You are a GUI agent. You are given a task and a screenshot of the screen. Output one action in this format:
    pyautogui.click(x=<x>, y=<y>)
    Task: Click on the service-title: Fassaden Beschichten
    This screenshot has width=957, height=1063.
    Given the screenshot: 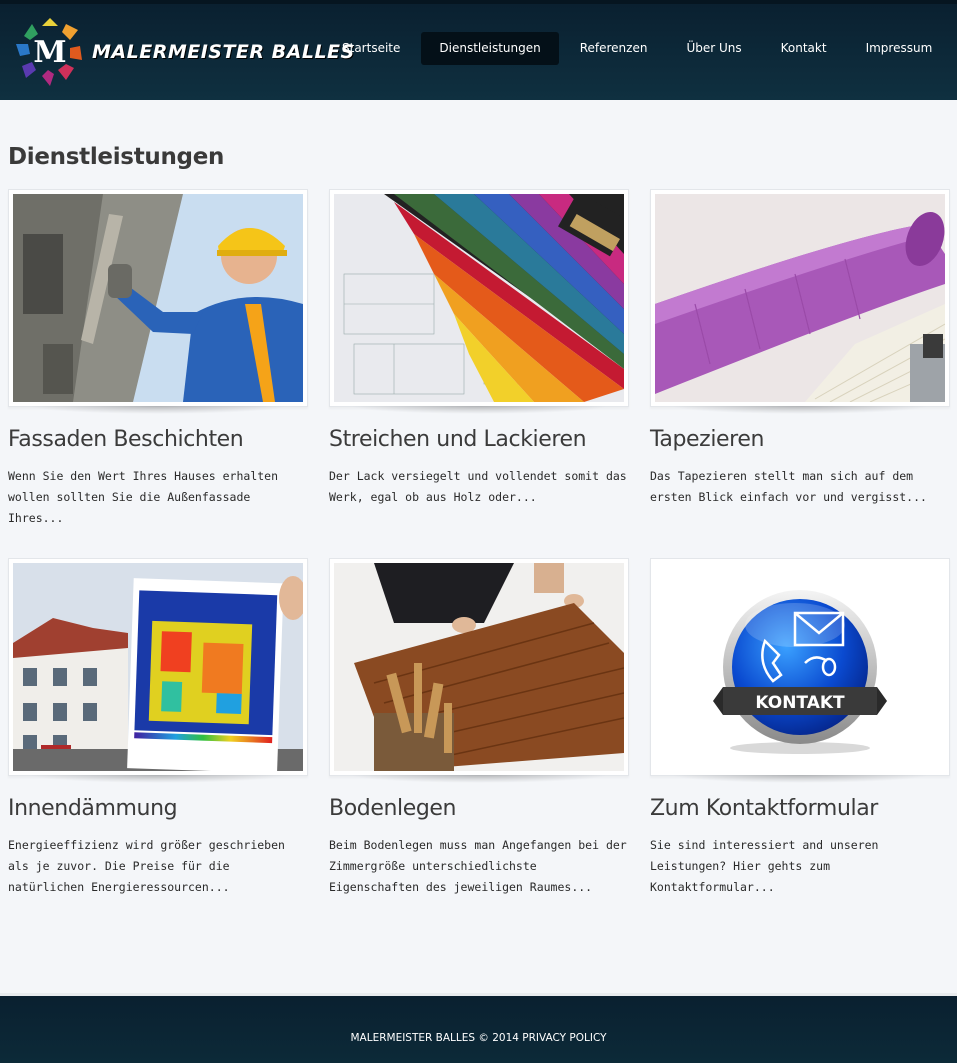 What is the action you would take?
    pyautogui.click(x=158, y=439)
    